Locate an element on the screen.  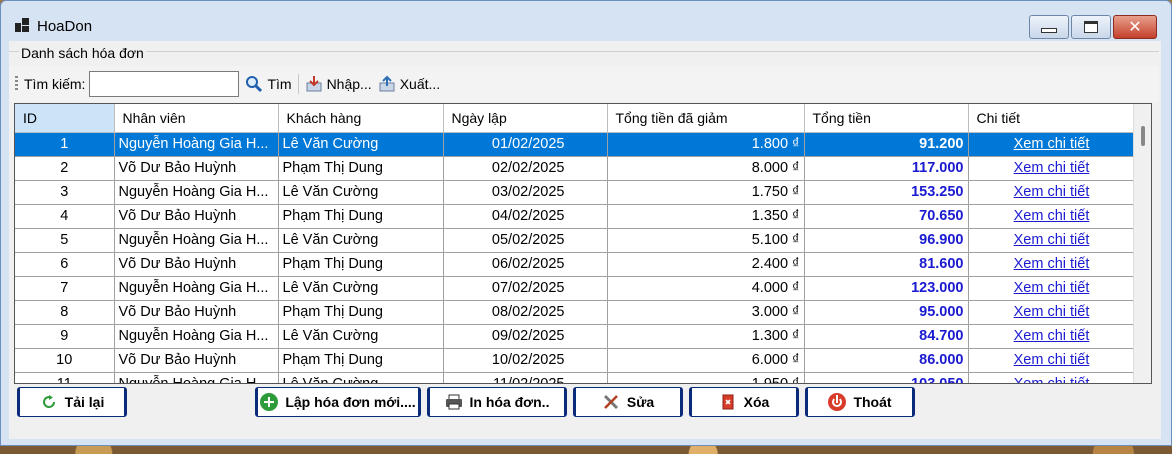
printer-icon is located at coordinates (453, 402).